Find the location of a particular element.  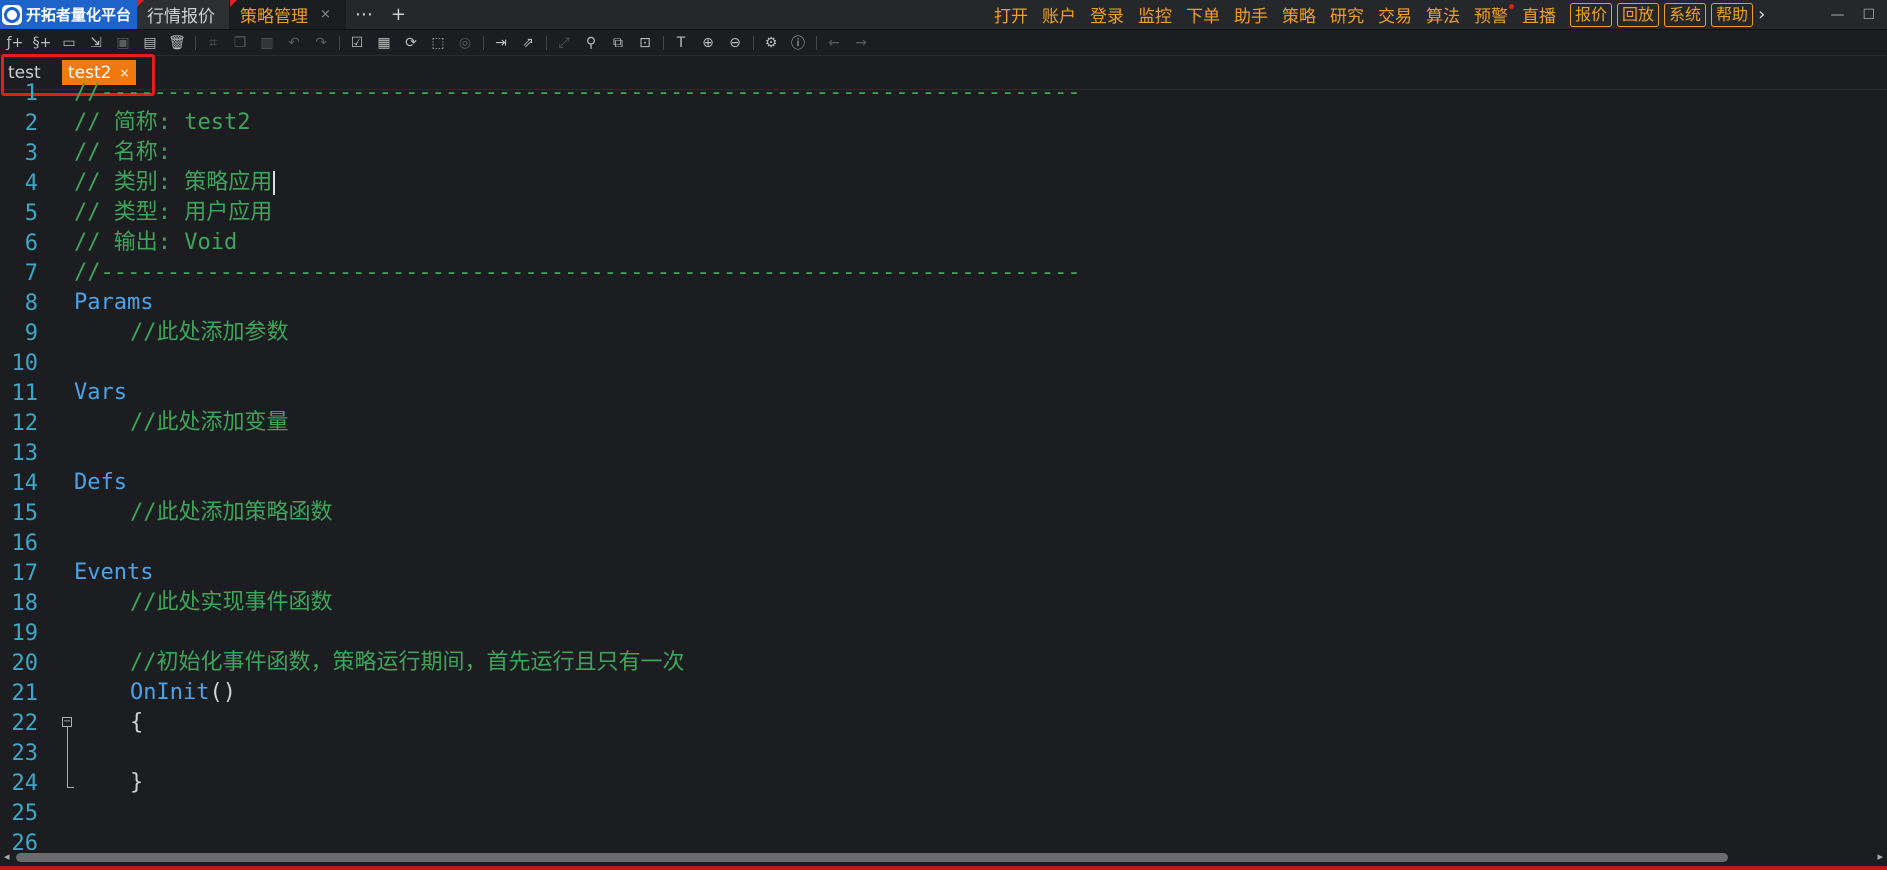

menu-order: 下单 is located at coordinates (1203, 14).